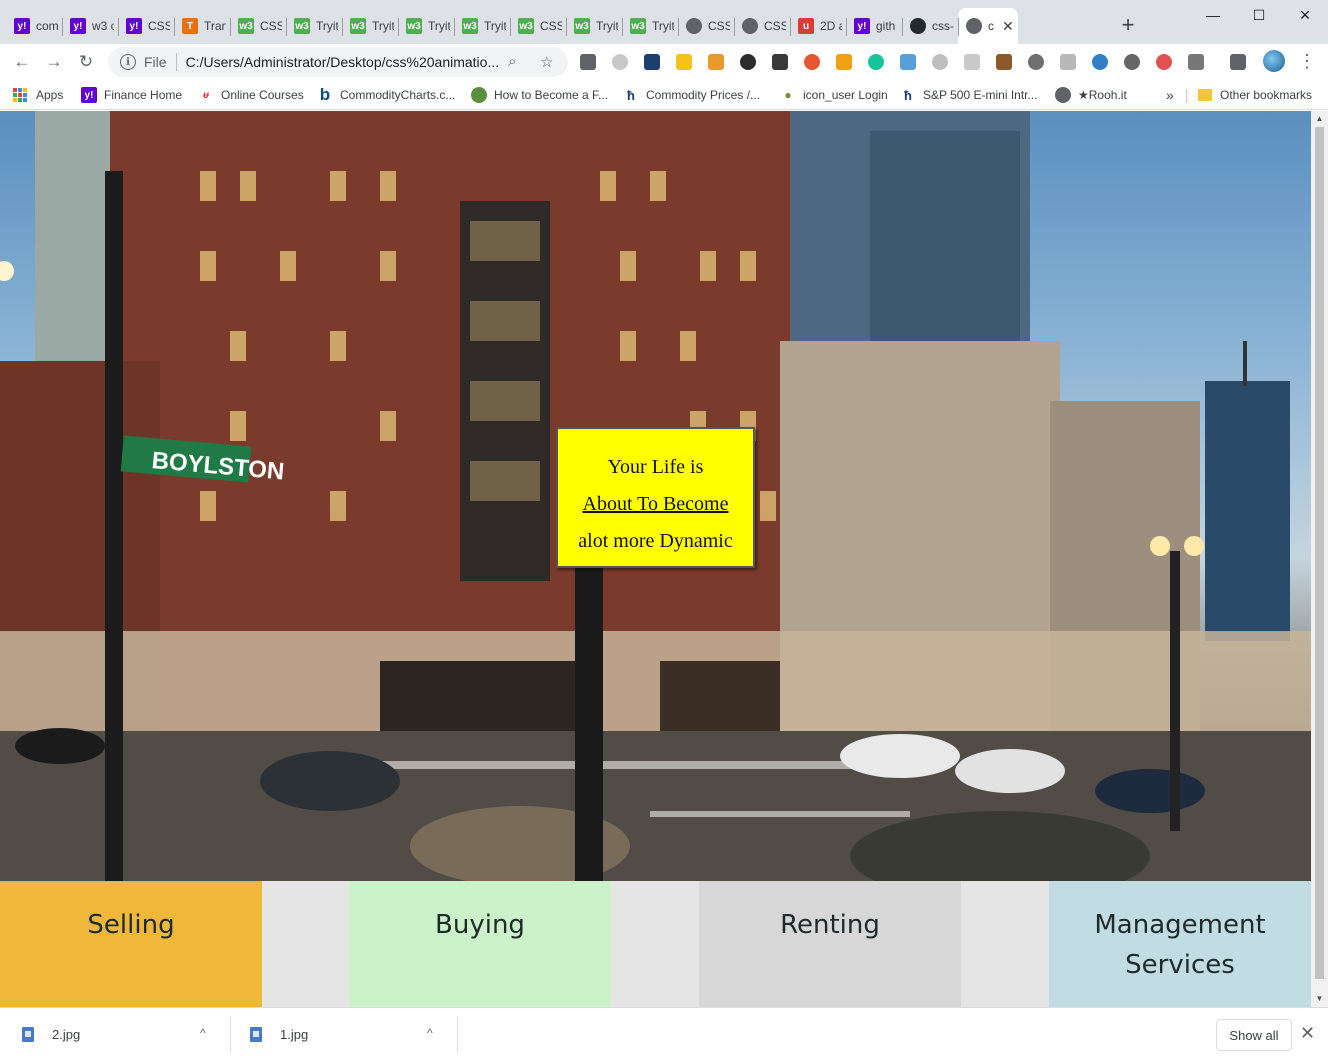  What do you see at coordinates (51, 1034) in the screenshot?
I see `download-item: 2.jpg` at bounding box center [51, 1034].